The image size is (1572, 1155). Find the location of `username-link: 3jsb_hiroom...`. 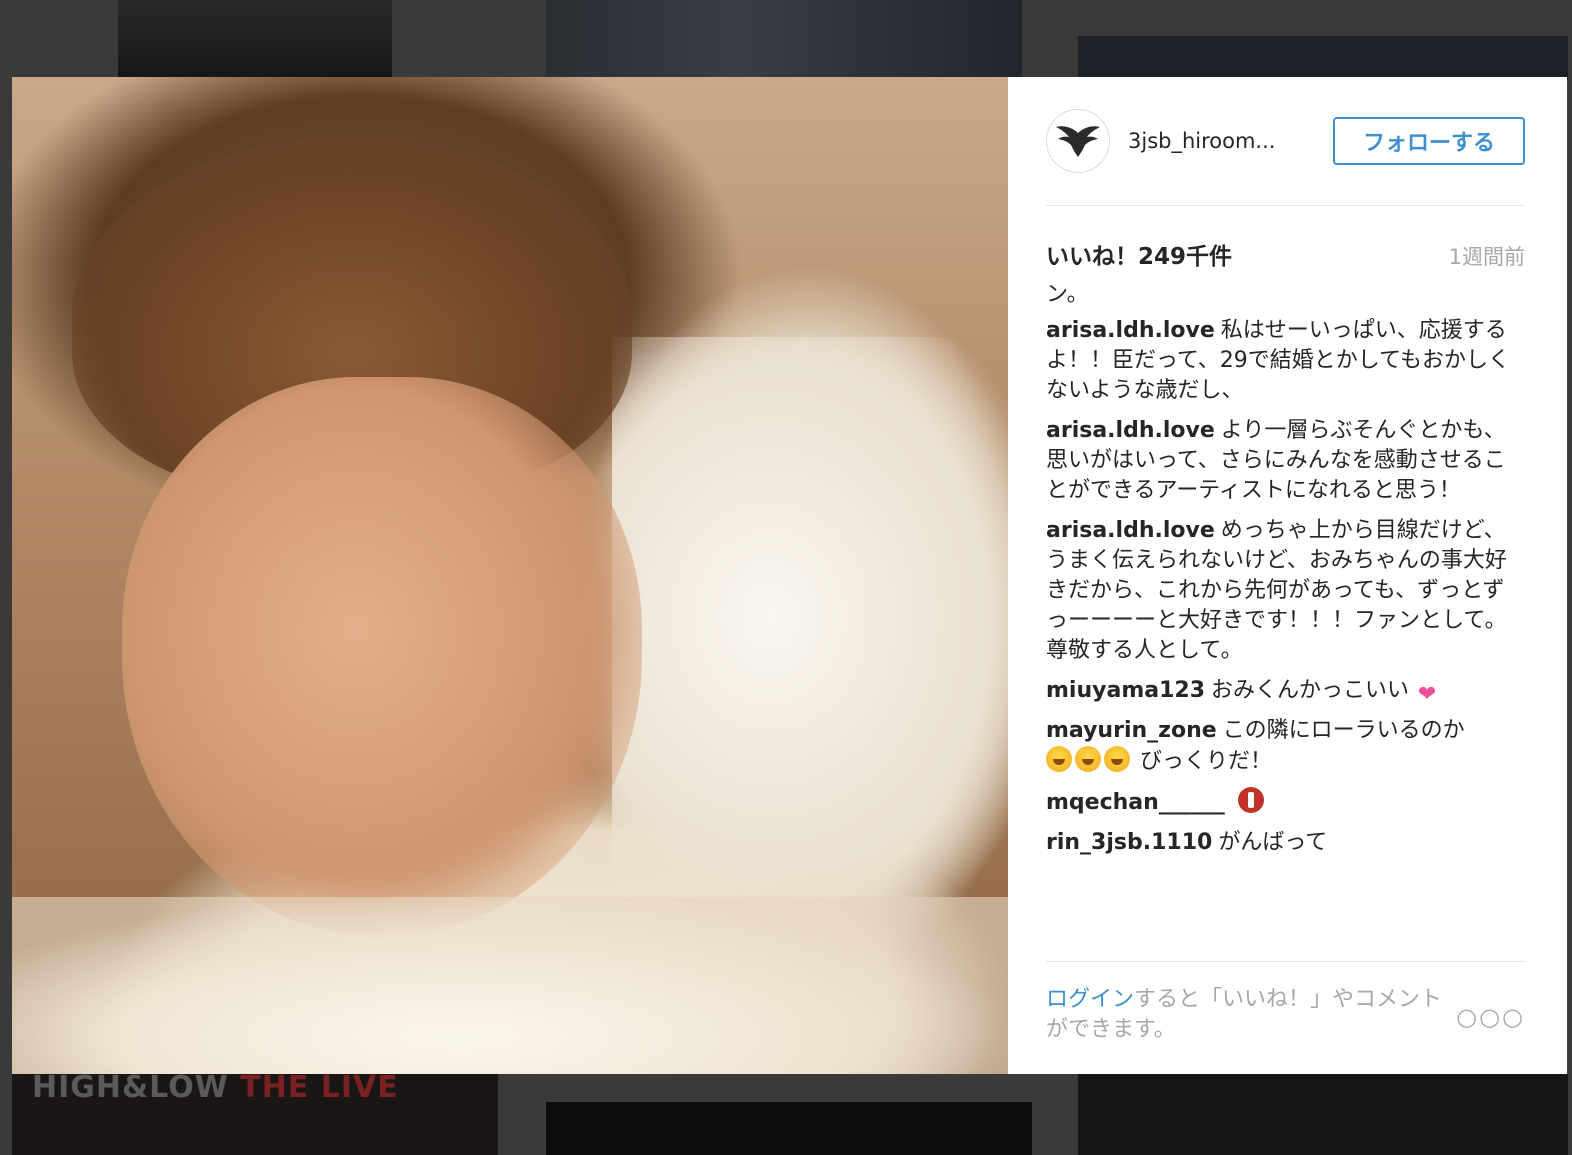

username-link: 3jsb_hiroom... is located at coordinates (1230, 141).